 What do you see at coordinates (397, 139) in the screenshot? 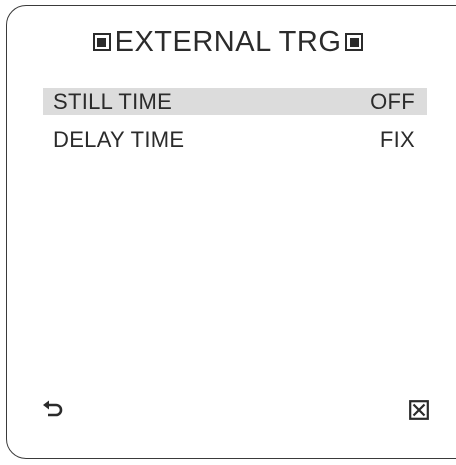
I see `menu-item-value: FIX` at bounding box center [397, 139].